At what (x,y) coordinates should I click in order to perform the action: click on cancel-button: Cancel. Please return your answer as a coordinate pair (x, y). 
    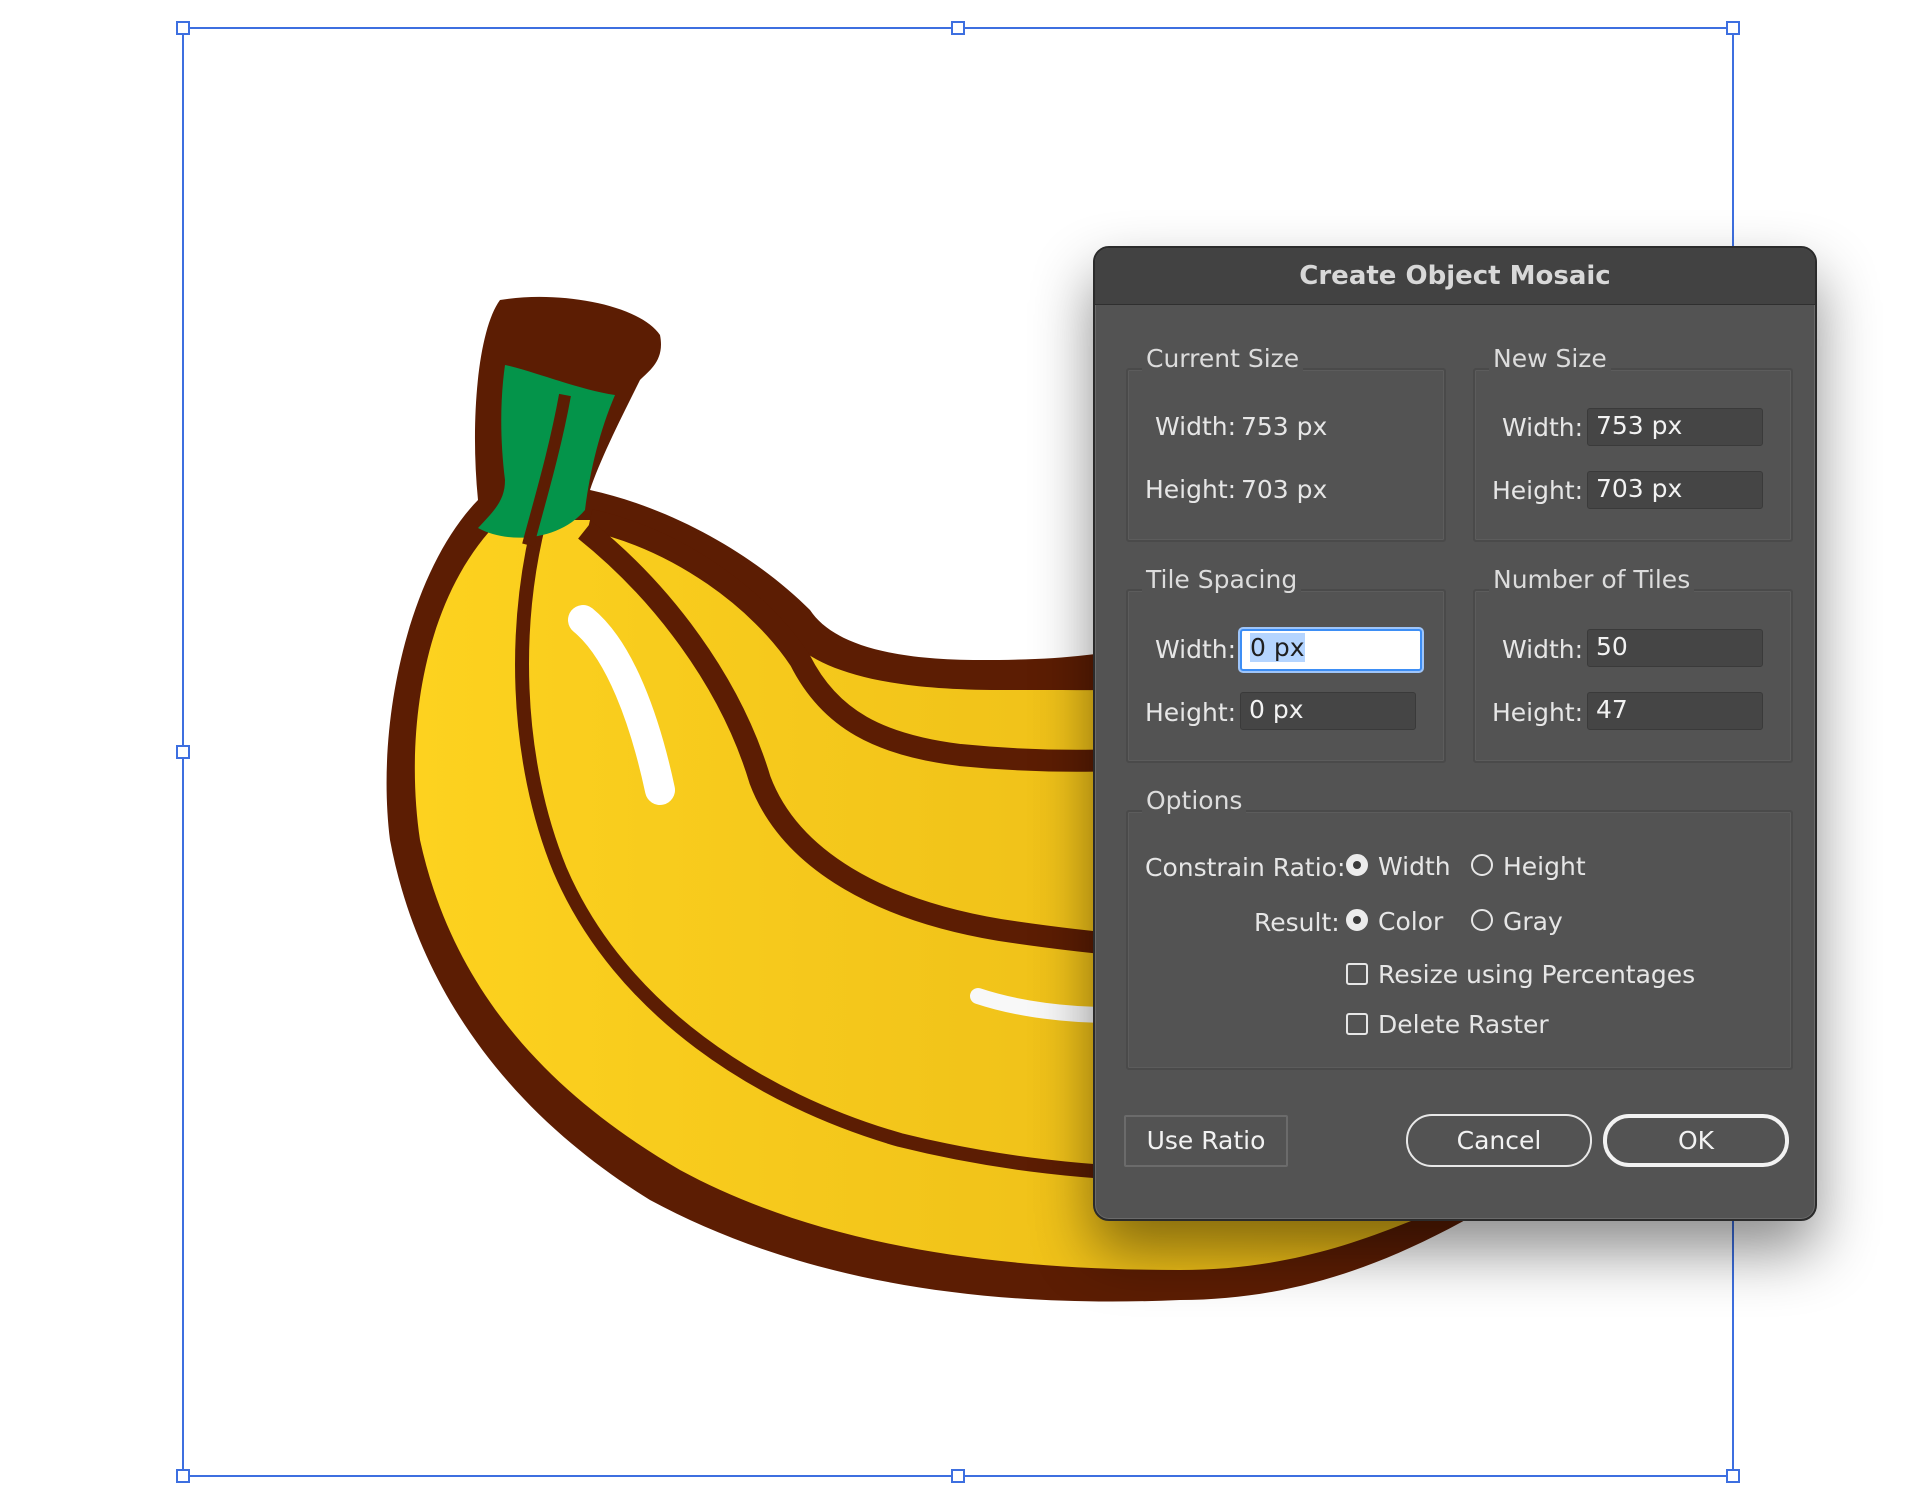
    Looking at the image, I should click on (1499, 1140).